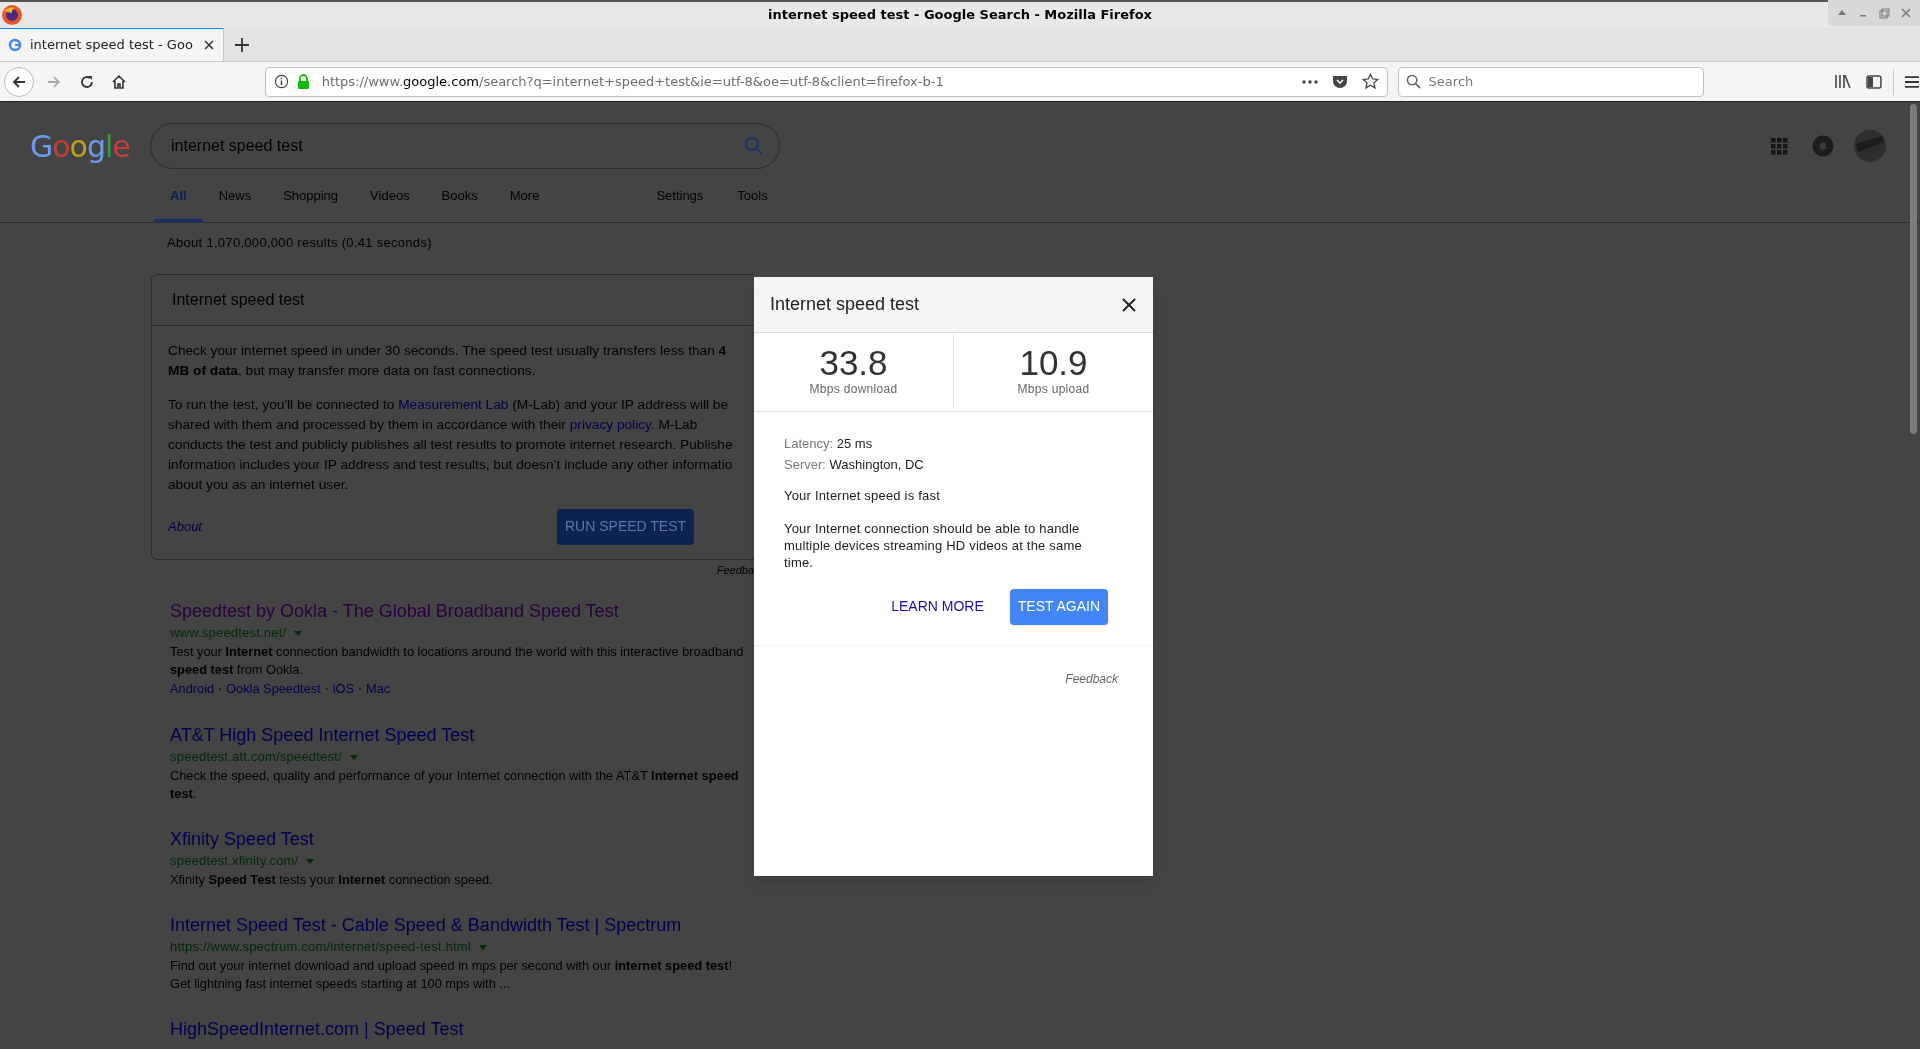  What do you see at coordinates (300, 243) in the screenshot?
I see `result-stats: About 1,070,000,000 results (0.41 seconds)` at bounding box center [300, 243].